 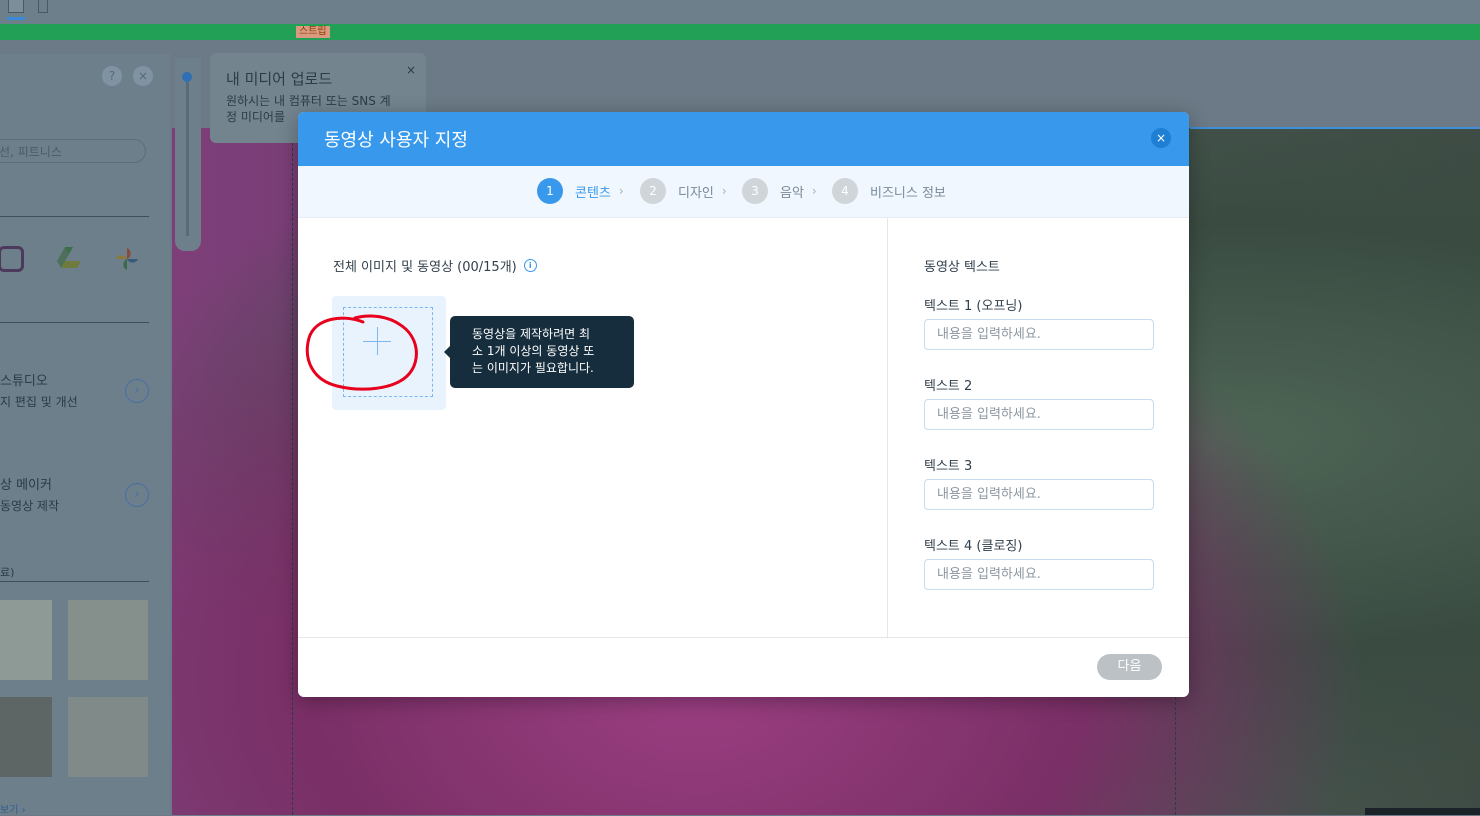 I want to click on step-label: 비즈니스 정보, so click(x=908, y=193).